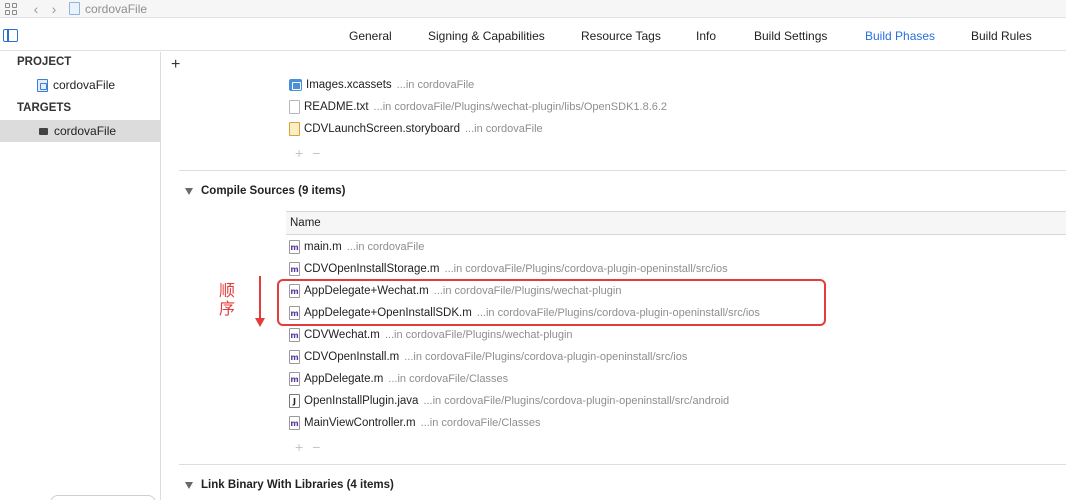 The width and height of the screenshot is (1066, 500). Describe the element at coordinates (54, 9) in the screenshot. I see `forward-arrow-icon: ›` at that location.